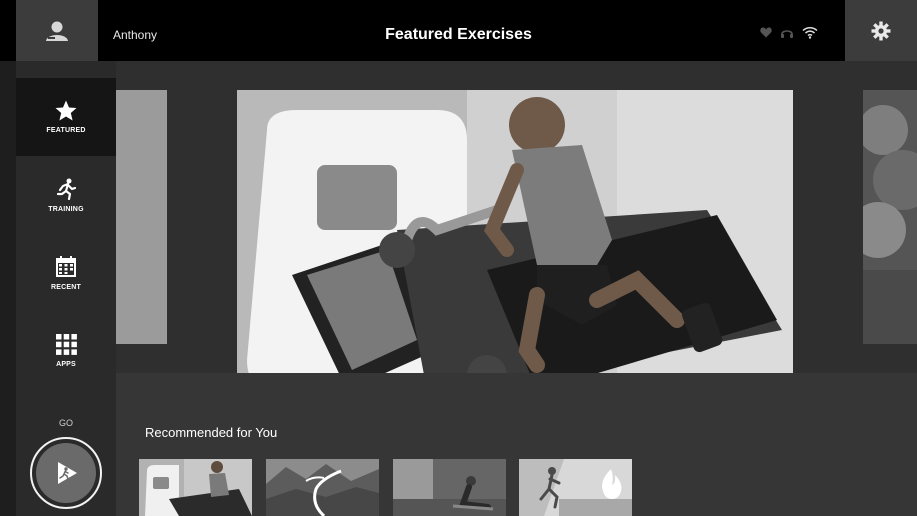 Image resolution: width=917 pixels, height=516 pixels. I want to click on play-runner-icon, so click(67, 473).